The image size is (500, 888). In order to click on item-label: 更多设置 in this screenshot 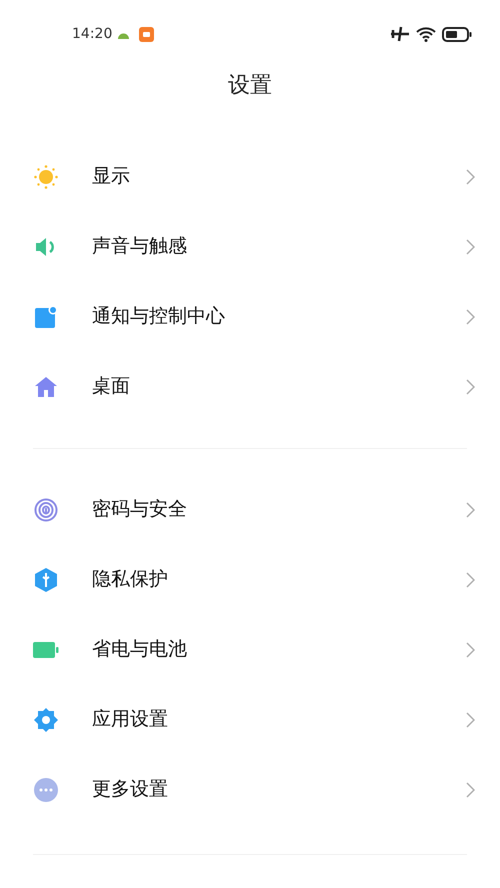, I will do `click(130, 790)`.